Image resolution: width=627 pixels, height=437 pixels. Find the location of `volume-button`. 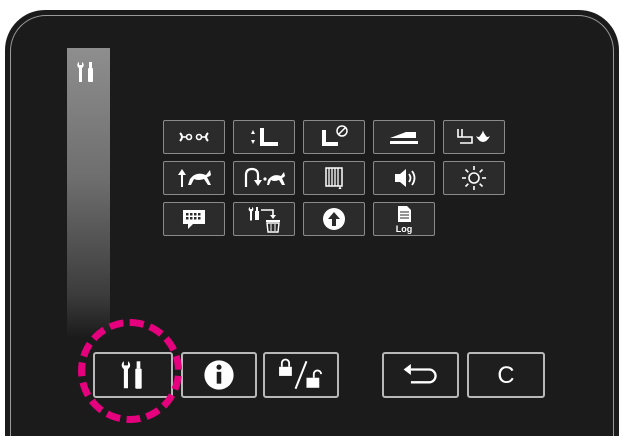

volume-button is located at coordinates (404, 178).